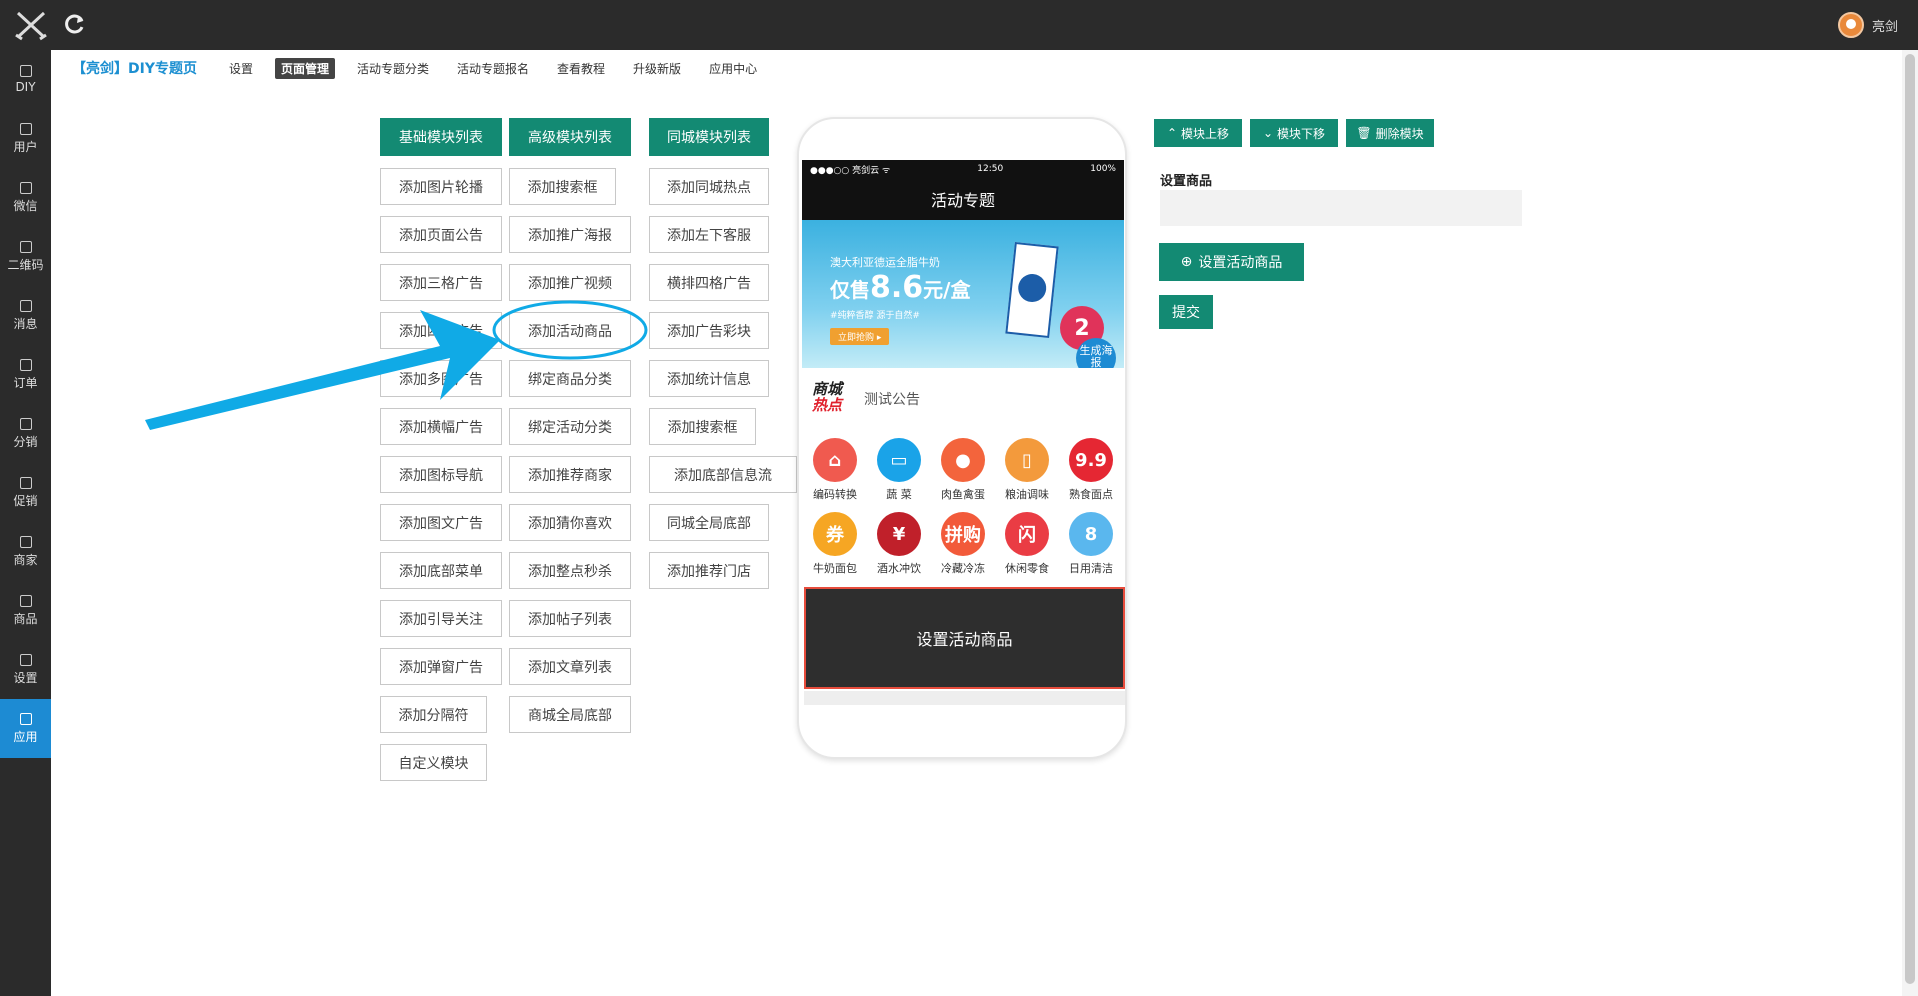 This screenshot has height=996, width=1918. I want to click on delete-module-button: 🗑 删除模块, so click(1390, 133).